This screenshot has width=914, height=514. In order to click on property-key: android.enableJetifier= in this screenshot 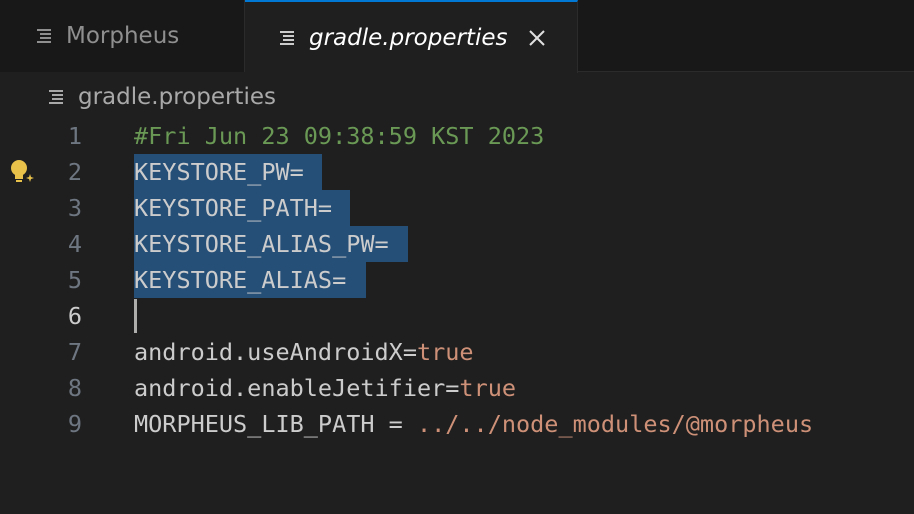, I will do `click(297, 388)`.